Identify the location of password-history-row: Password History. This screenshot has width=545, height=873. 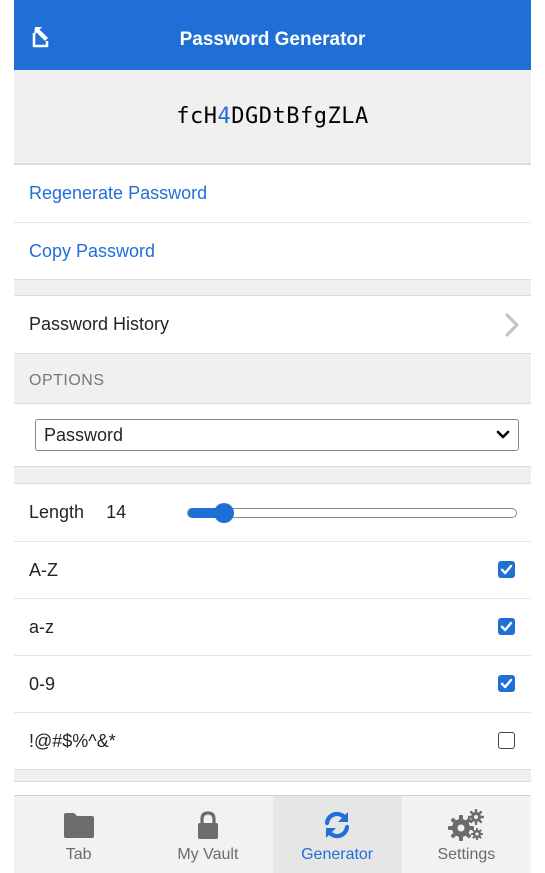
(272, 324).